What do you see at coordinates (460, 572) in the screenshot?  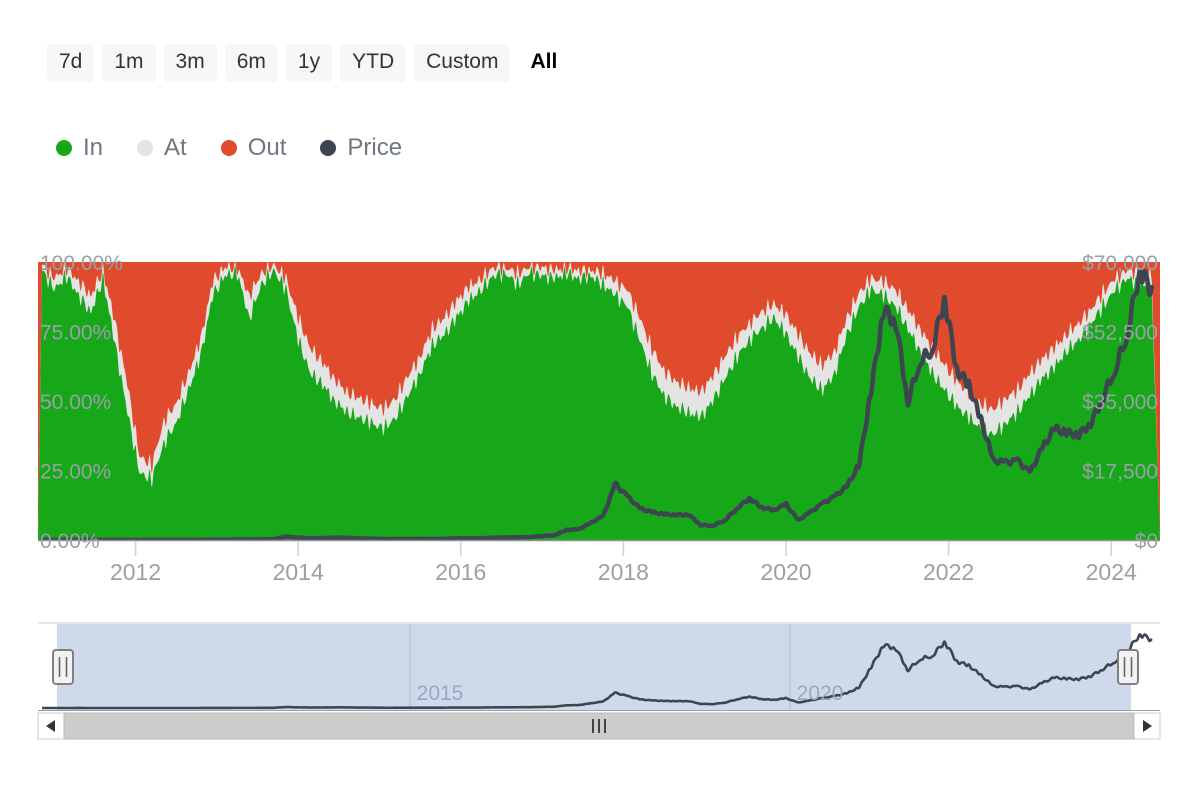 I see `x-axis-tick-label: 2016` at bounding box center [460, 572].